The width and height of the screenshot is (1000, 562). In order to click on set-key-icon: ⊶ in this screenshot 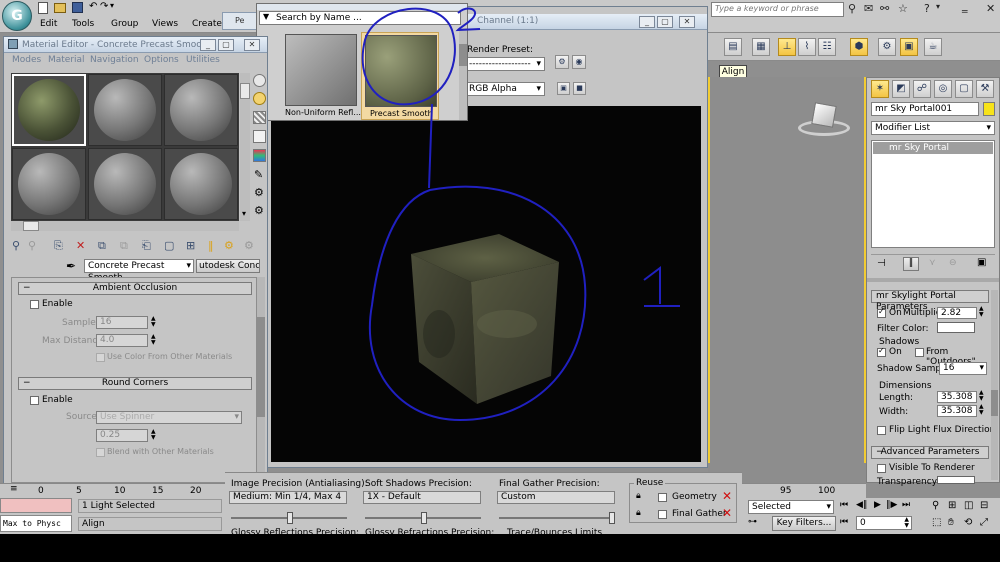, I will do `click(752, 522)`.